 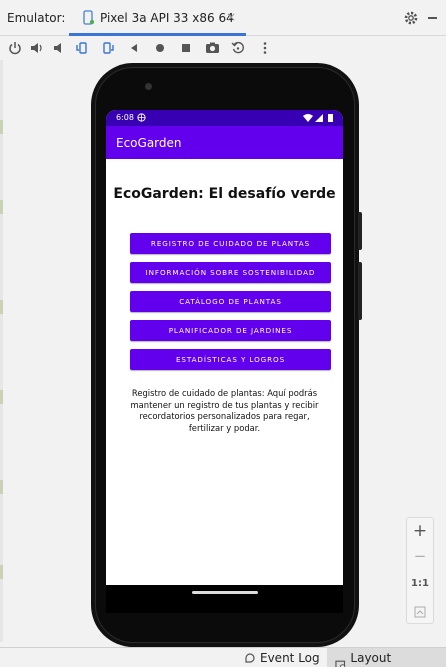 I want to click on zoom-out-button: −, so click(x=420, y=556).